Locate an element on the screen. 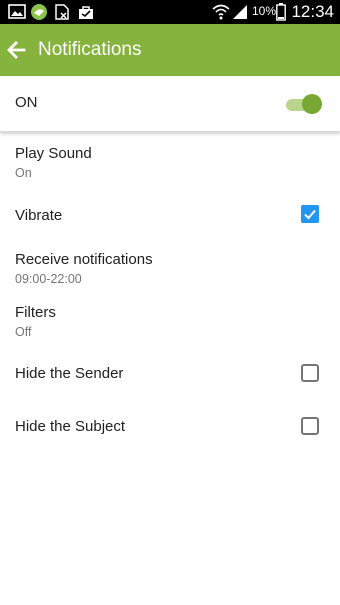 This screenshot has height=605, width=340. setting-play-sound: Play Sound On is located at coordinates (170, 165).